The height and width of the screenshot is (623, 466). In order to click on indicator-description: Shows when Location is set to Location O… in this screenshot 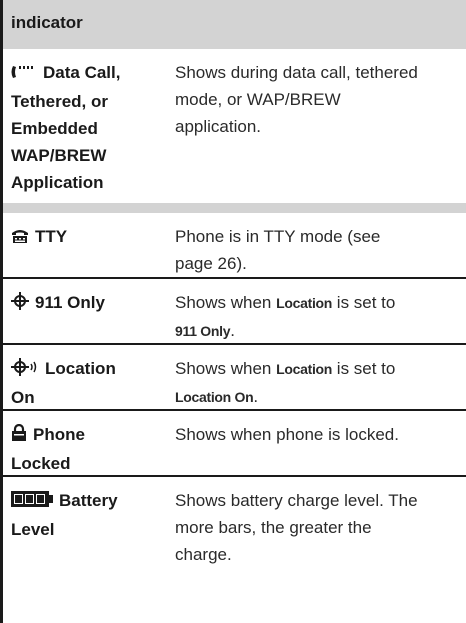, I will do `click(285, 382)`.